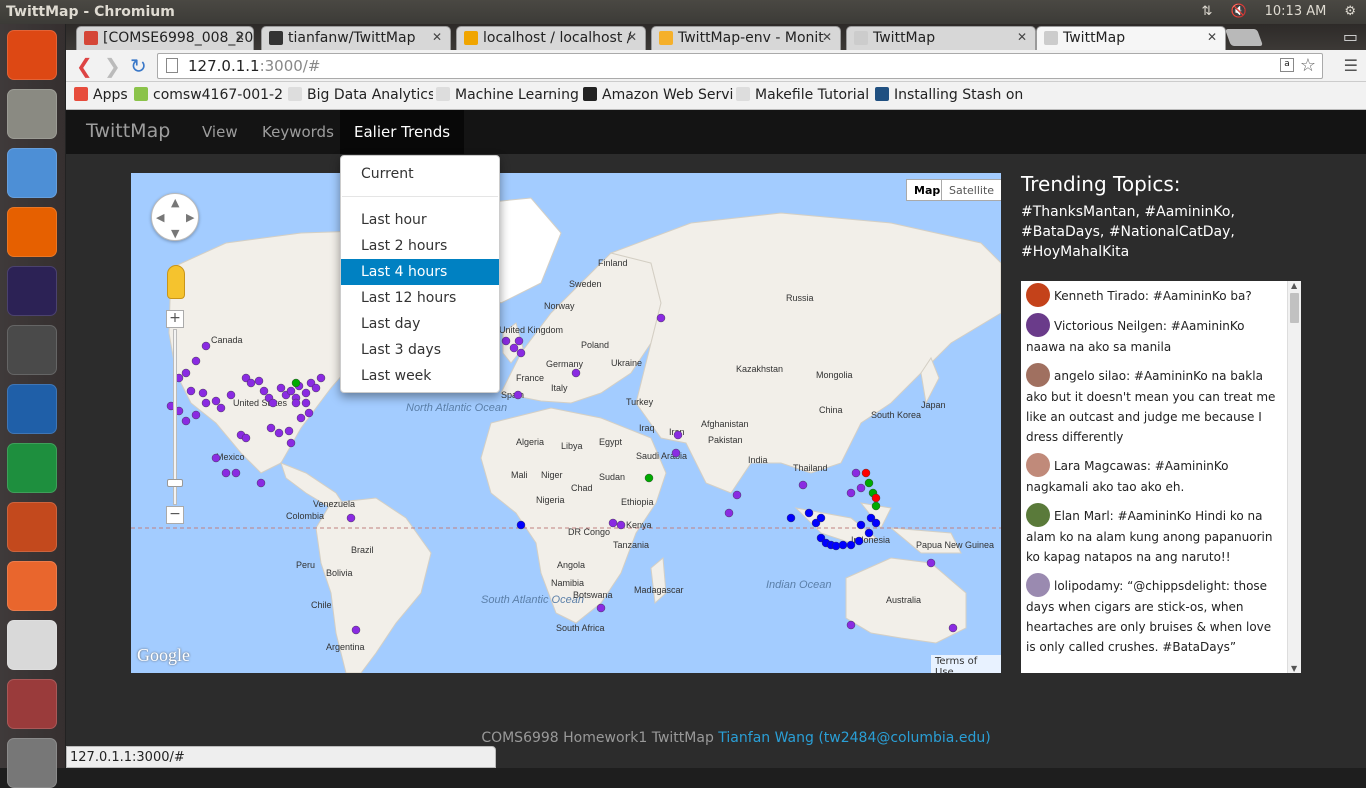 This screenshot has height=788, width=1366. I want to click on dropdown-item: Last week, so click(420, 376).